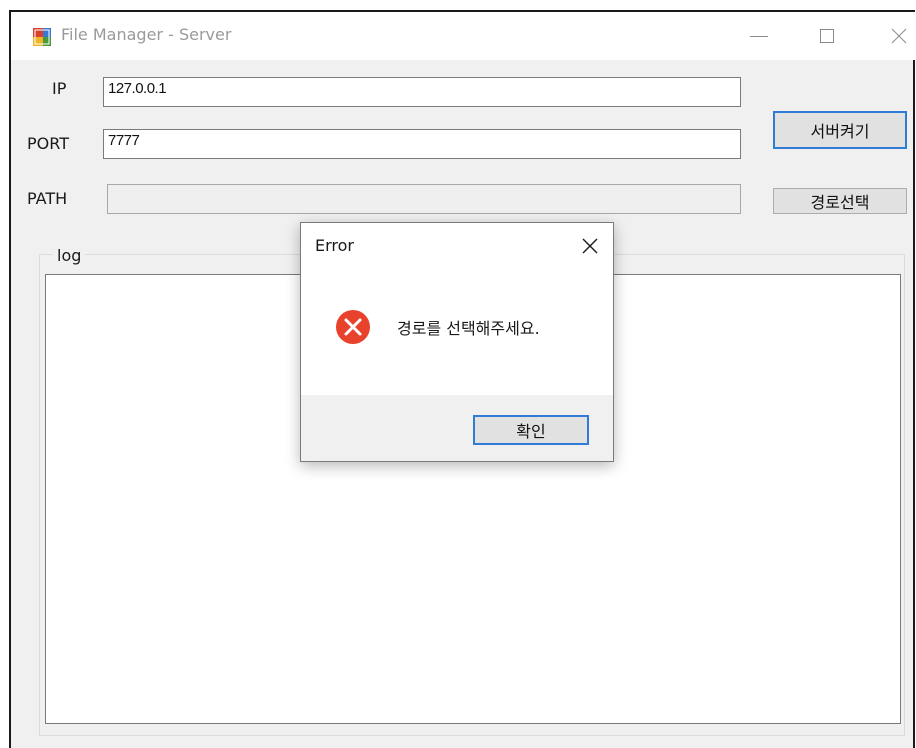 The height and width of the screenshot is (748, 916). Describe the element at coordinates (47, 198) in the screenshot. I see `path-label: PATH` at that location.